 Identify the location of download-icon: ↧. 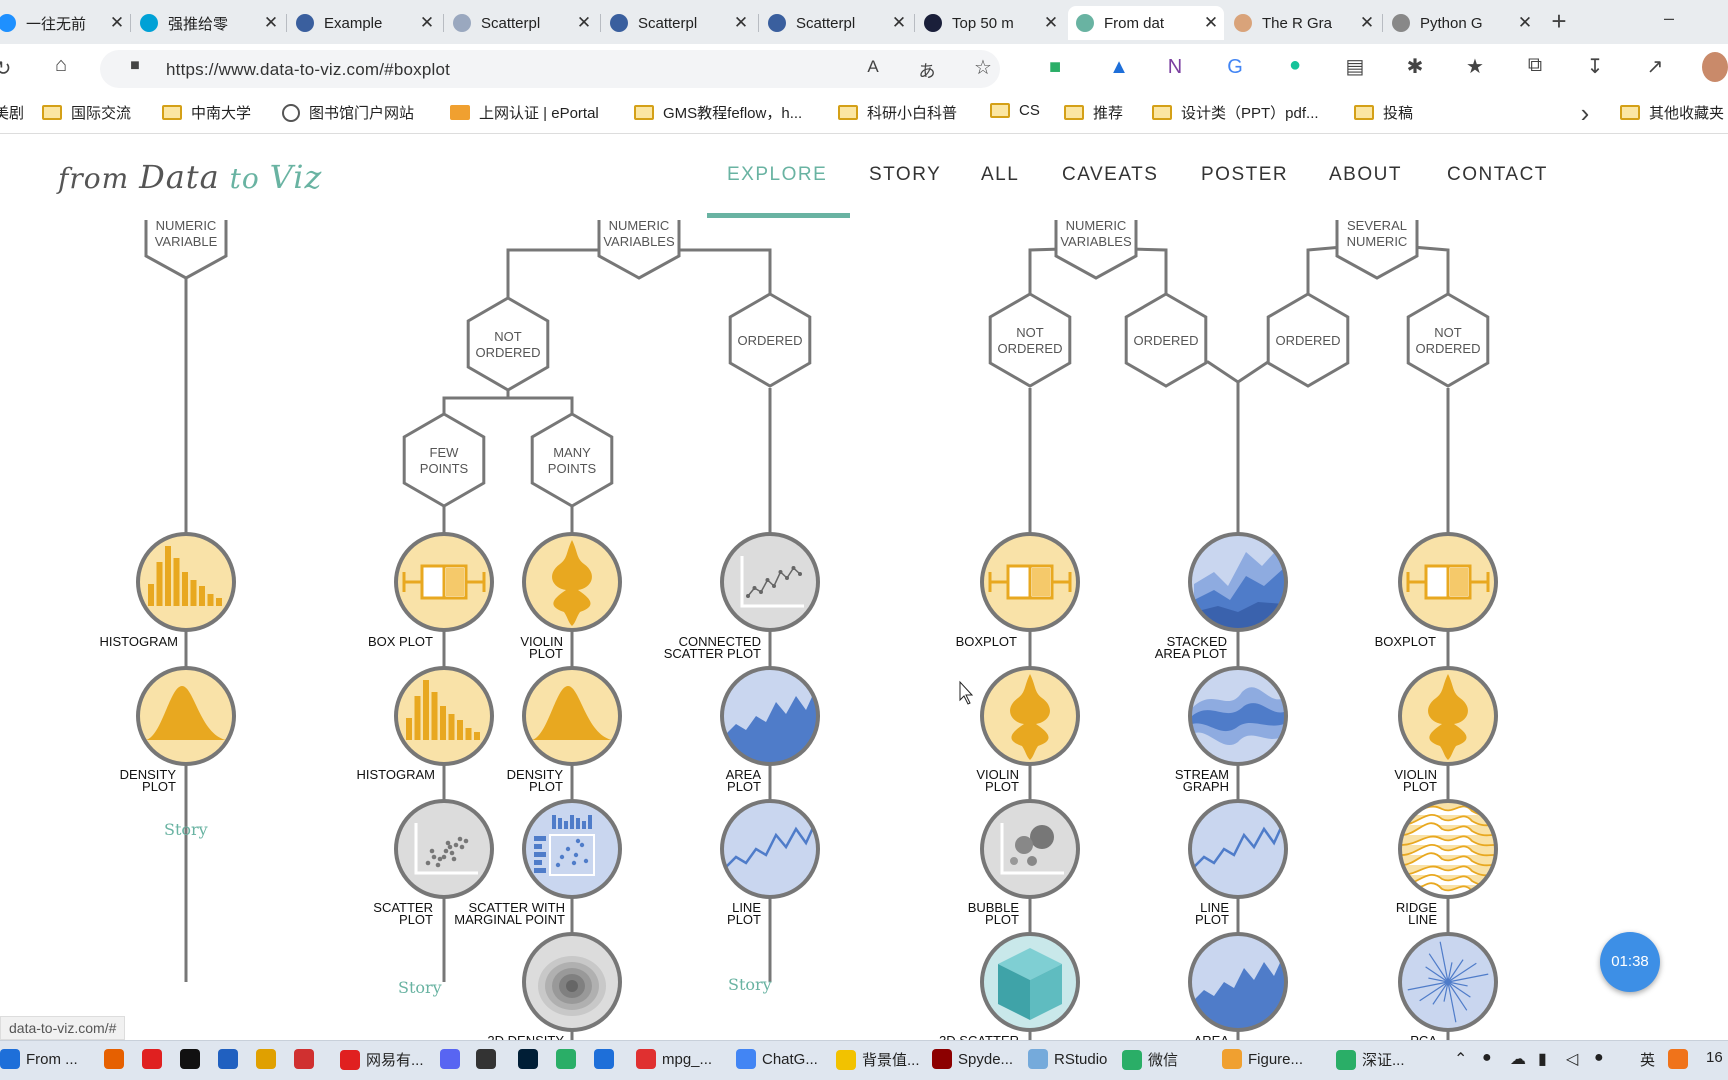
(1595, 66).